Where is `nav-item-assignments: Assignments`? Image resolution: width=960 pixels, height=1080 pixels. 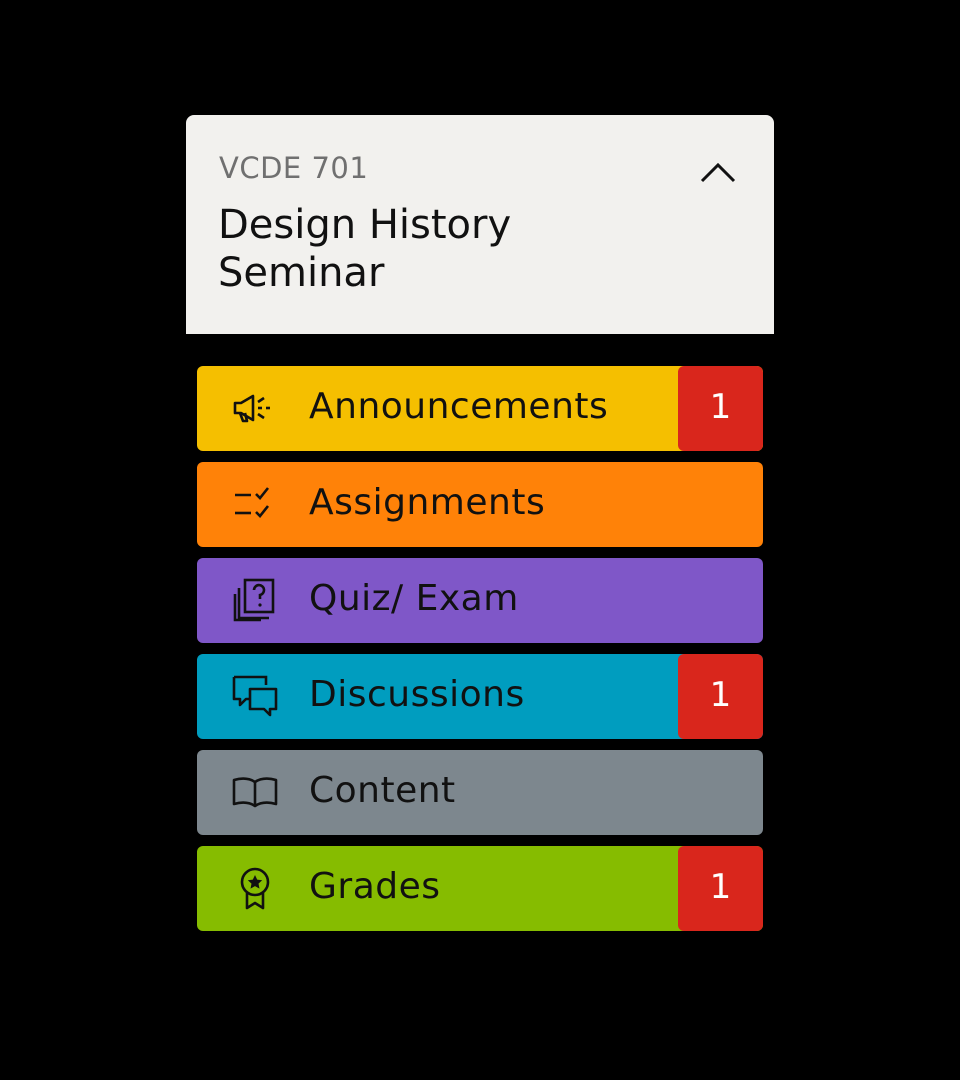
nav-item-assignments: Assignments is located at coordinates (480, 504).